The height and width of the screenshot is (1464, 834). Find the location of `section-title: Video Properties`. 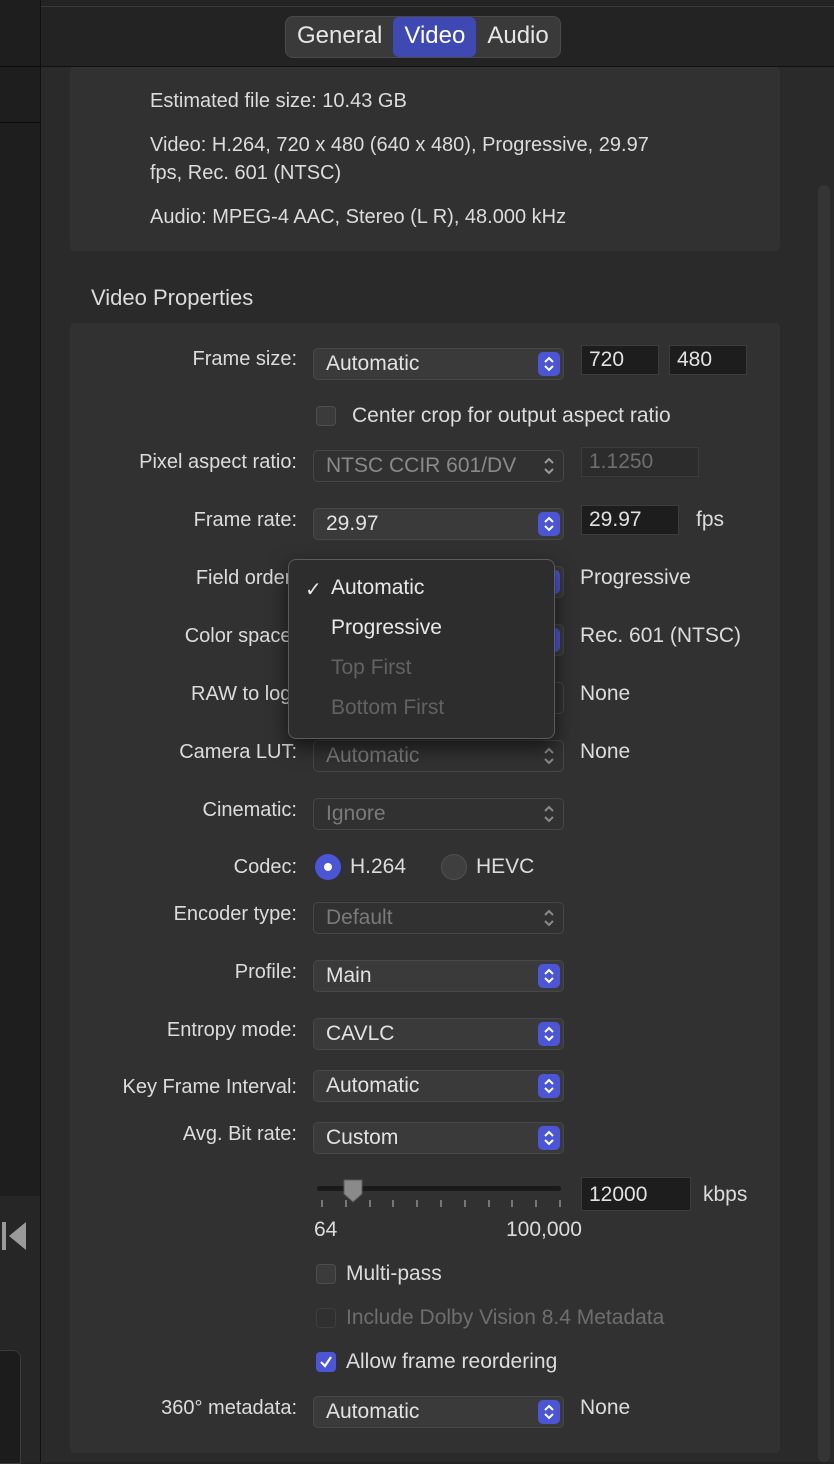

section-title: Video Properties is located at coordinates (172, 297).